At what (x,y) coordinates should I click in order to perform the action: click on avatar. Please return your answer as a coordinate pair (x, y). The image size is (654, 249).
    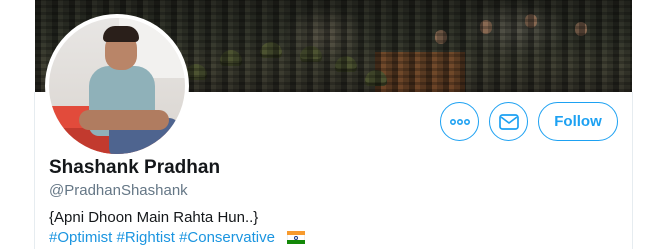
    Looking at the image, I should click on (117, 86).